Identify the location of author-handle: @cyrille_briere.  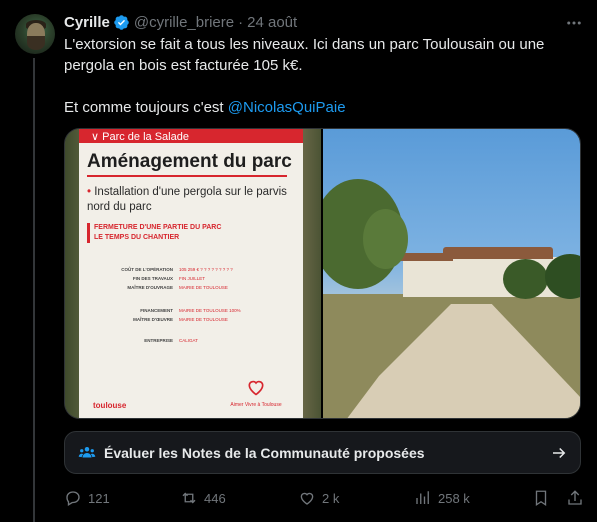
(184, 22).